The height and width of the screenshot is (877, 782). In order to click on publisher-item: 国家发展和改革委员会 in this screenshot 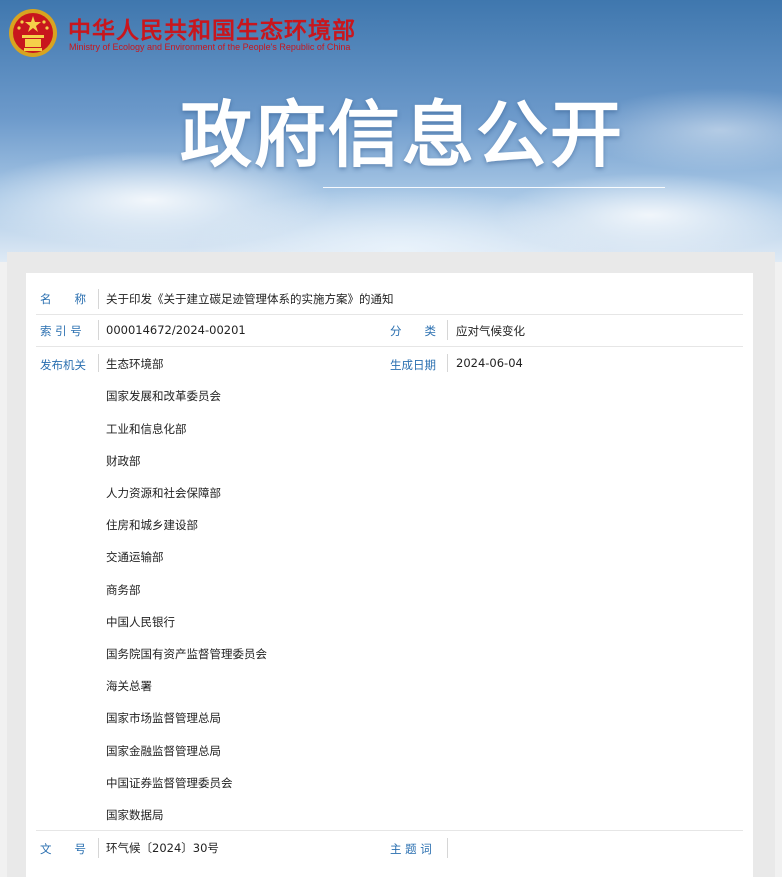, I will do `click(163, 396)`.